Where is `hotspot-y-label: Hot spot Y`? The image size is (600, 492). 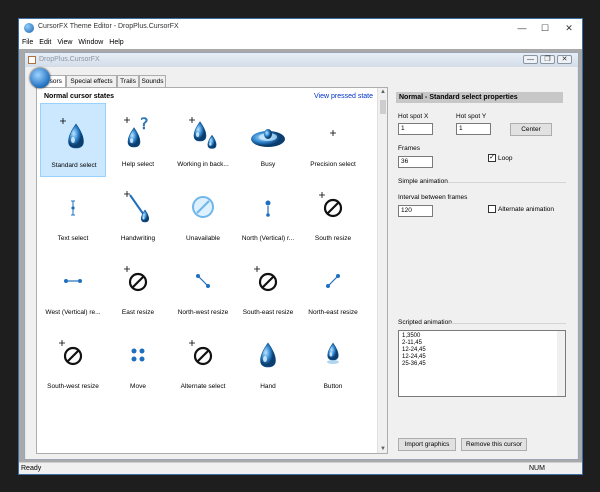
hotspot-y-label: Hot spot Y is located at coordinates (471, 116).